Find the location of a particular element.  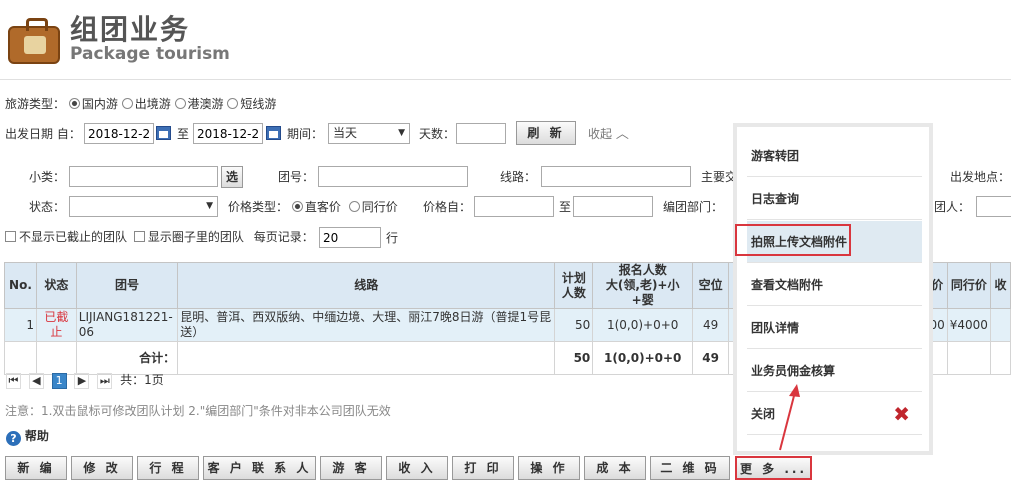

cell-signup: 1(0,0)+0+0 is located at coordinates (643, 325).